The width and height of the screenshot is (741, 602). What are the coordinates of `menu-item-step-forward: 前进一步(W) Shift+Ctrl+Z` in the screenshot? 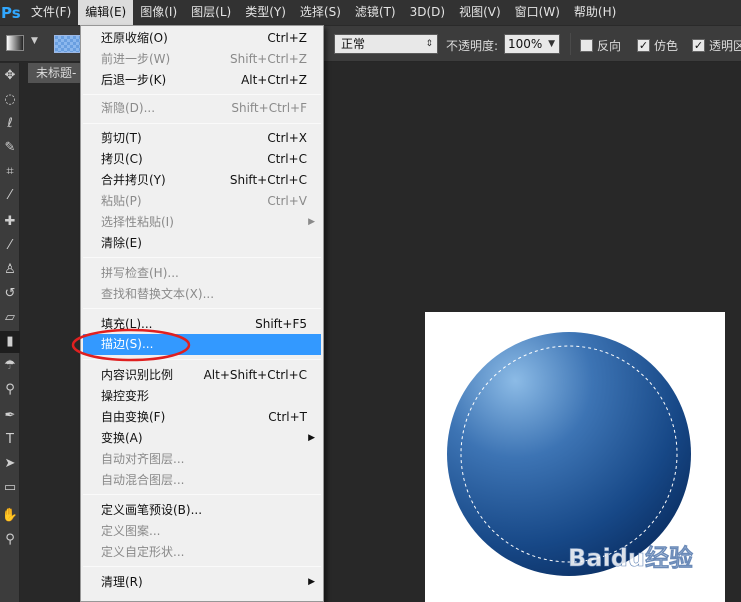 It's located at (204, 59).